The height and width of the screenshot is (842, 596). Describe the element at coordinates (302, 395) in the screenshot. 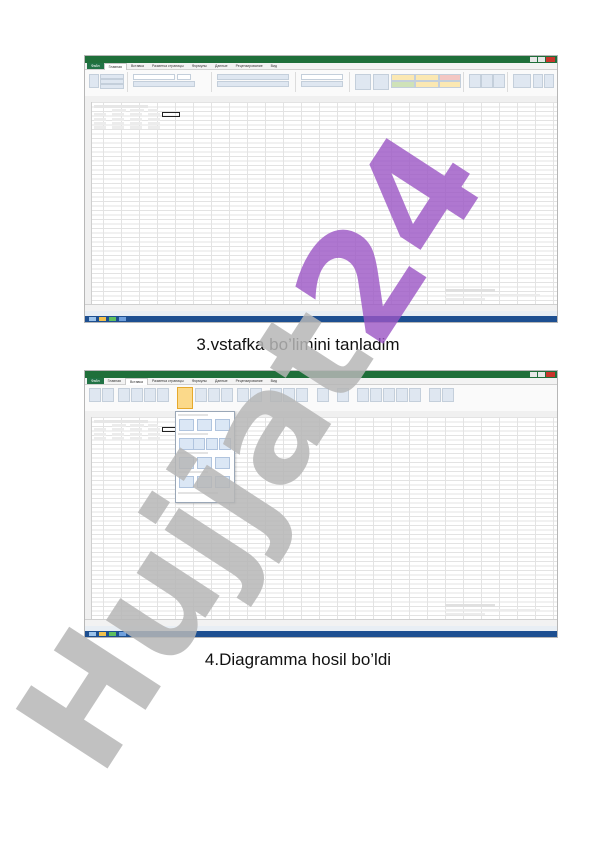

I see `sparkline-winloss-icon` at that location.